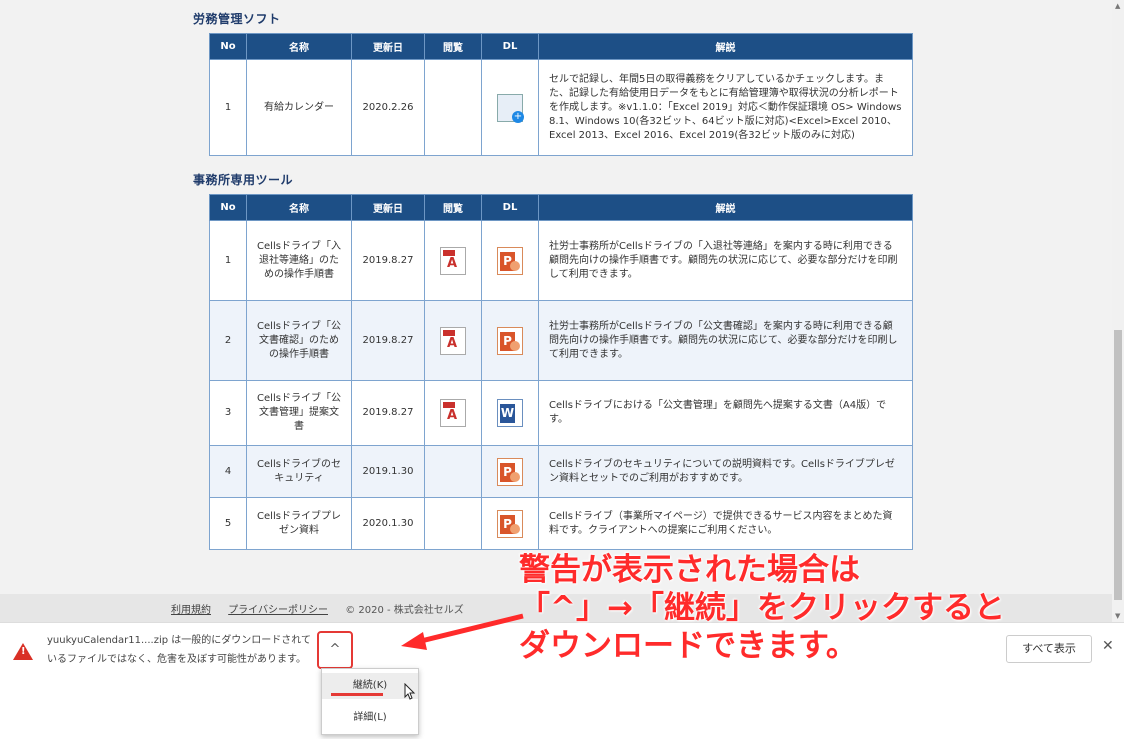 This screenshot has width=1124, height=739. I want to click on download-options-button: ^, so click(335, 650).